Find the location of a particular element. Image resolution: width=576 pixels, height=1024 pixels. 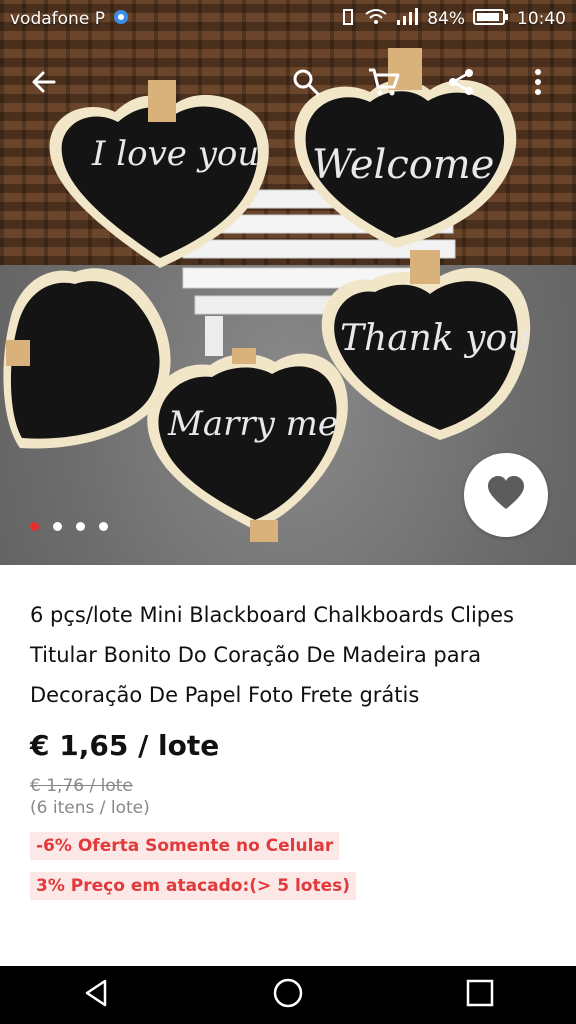

wholesale-tag: 3% Preço em atacado:(> 5 lotes) is located at coordinates (193, 886).